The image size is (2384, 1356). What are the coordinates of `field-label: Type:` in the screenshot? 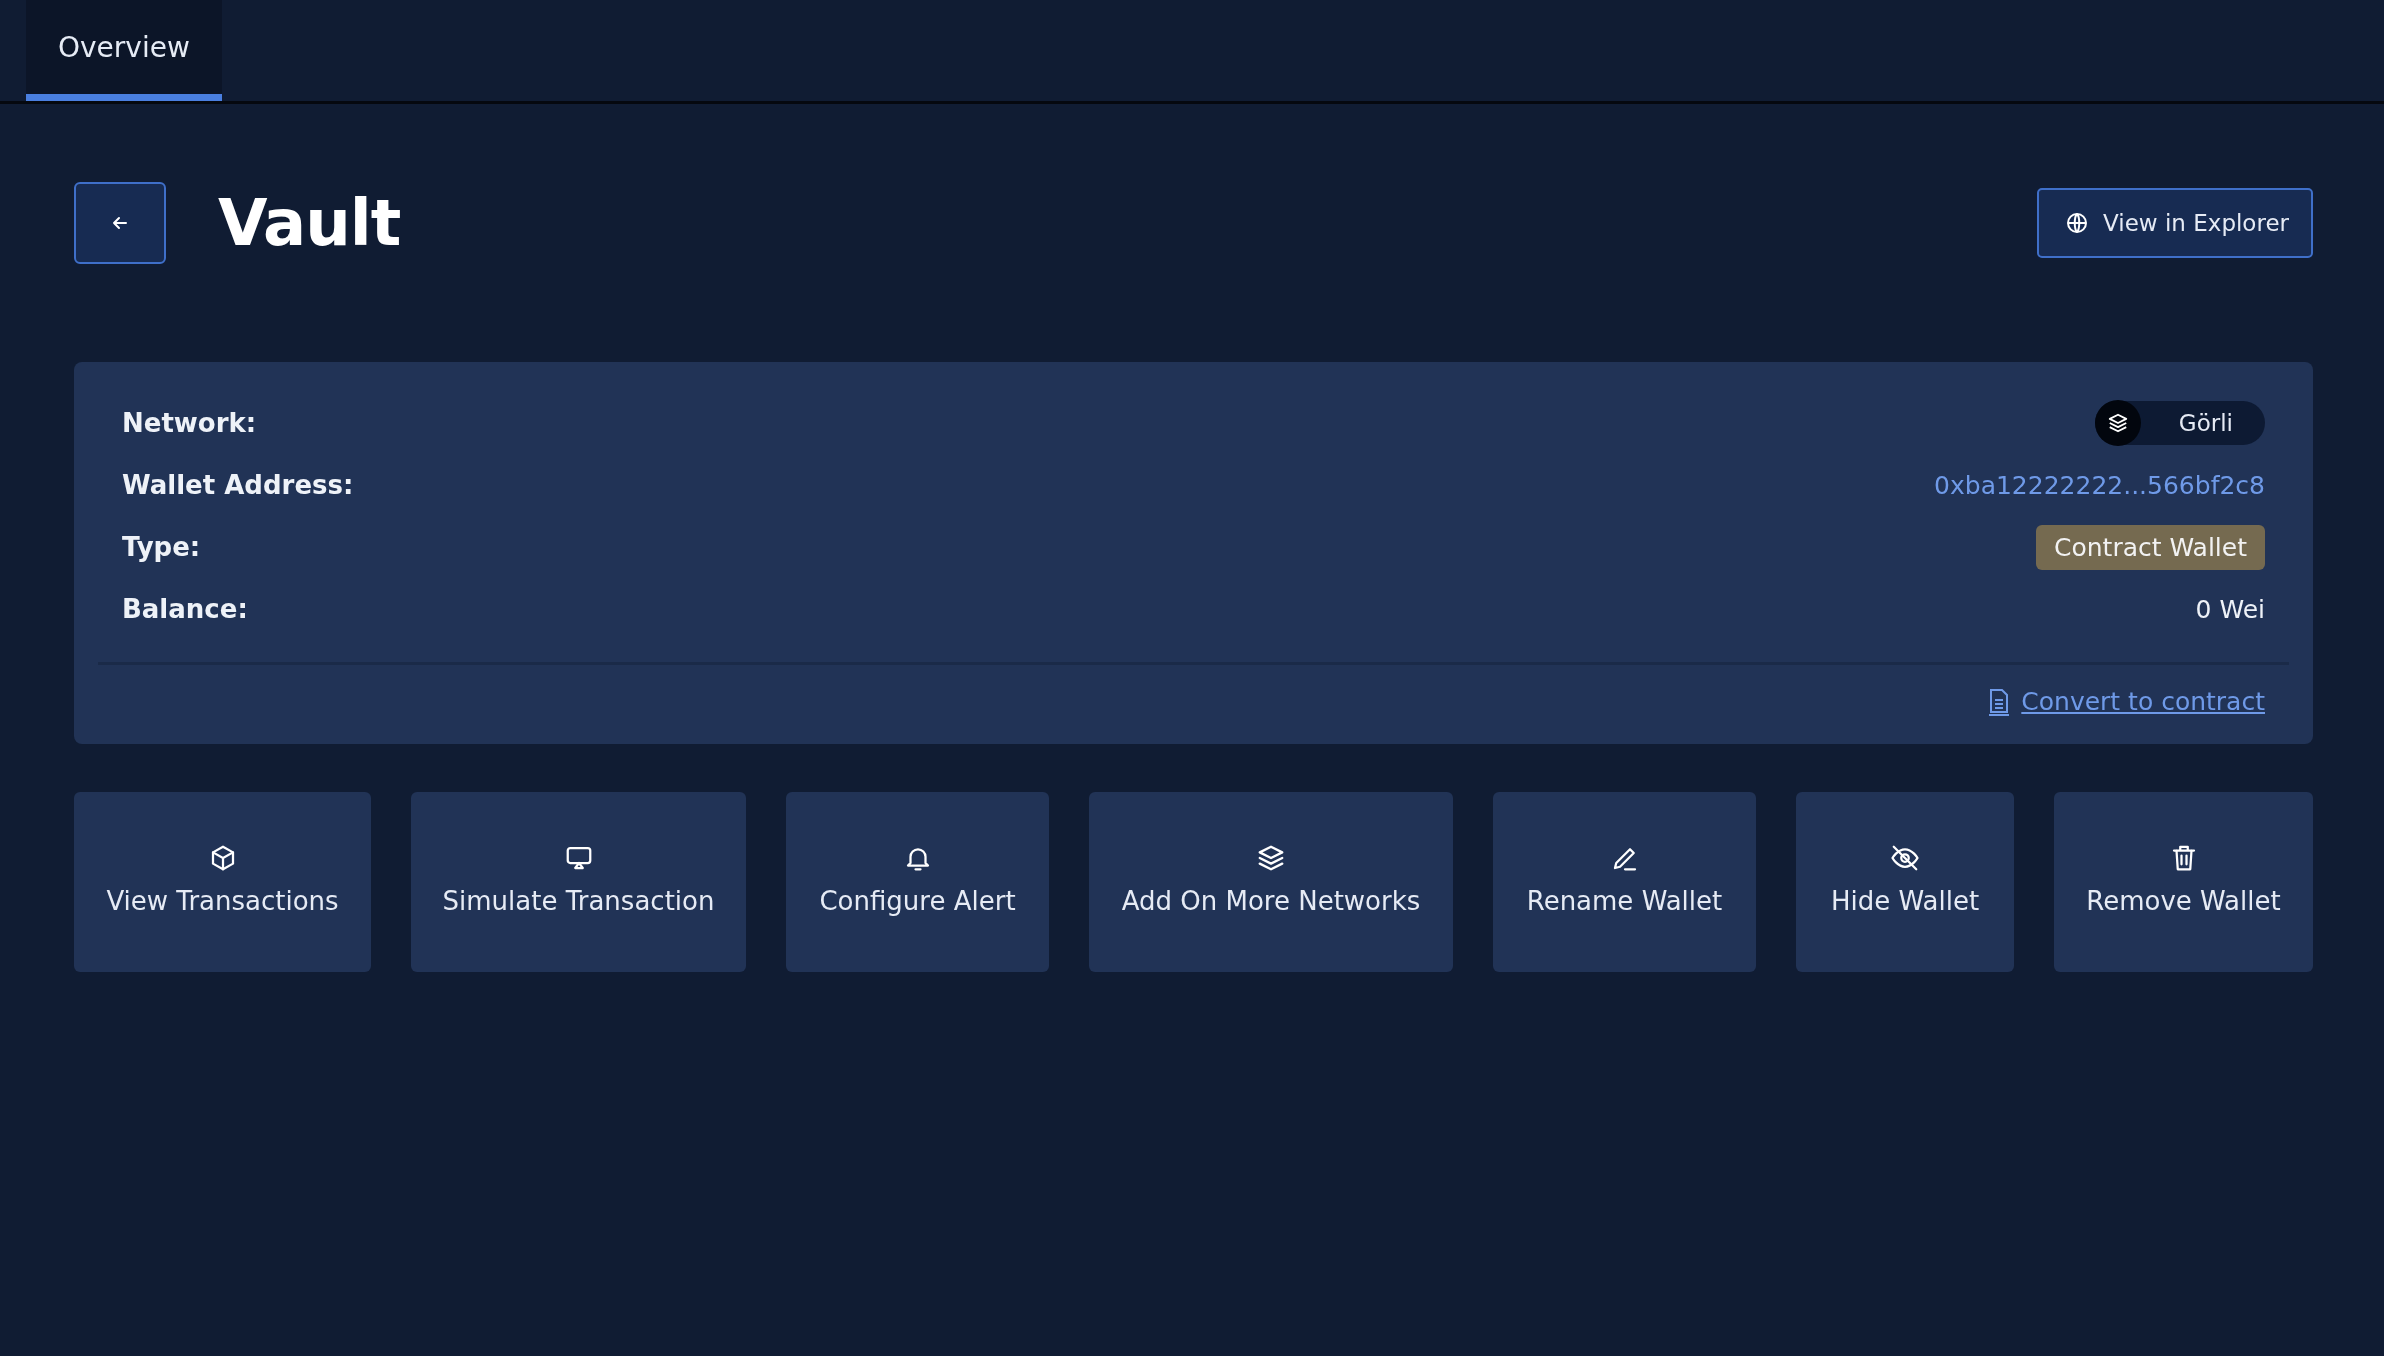 It's located at (161, 547).